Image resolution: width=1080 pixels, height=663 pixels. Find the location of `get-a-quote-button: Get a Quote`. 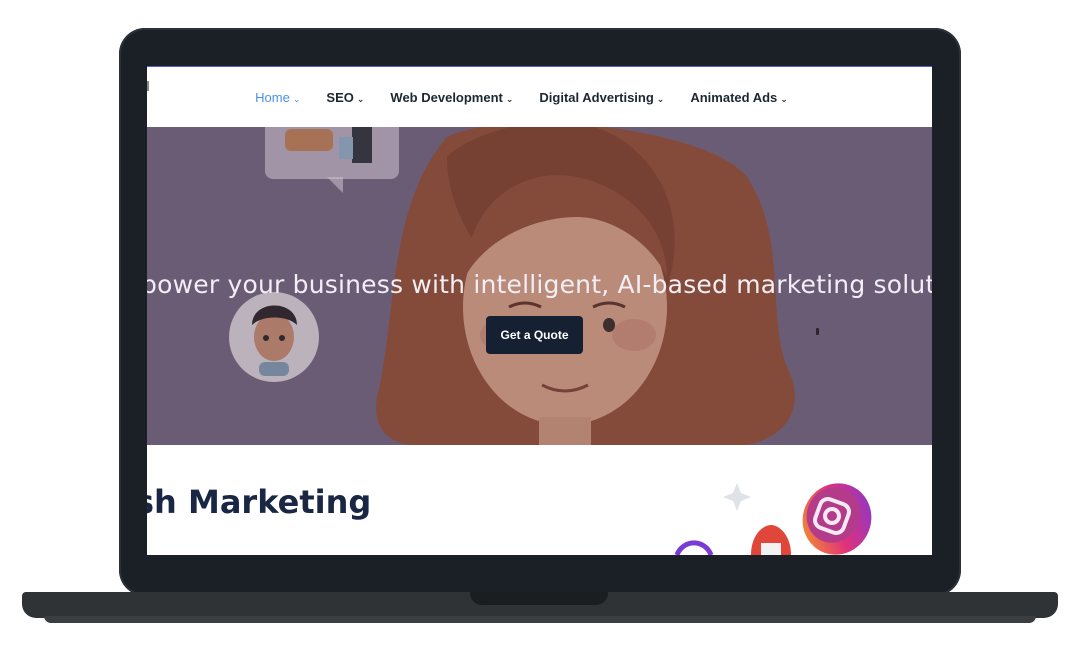

get-a-quote-button: Get a Quote is located at coordinates (534, 335).